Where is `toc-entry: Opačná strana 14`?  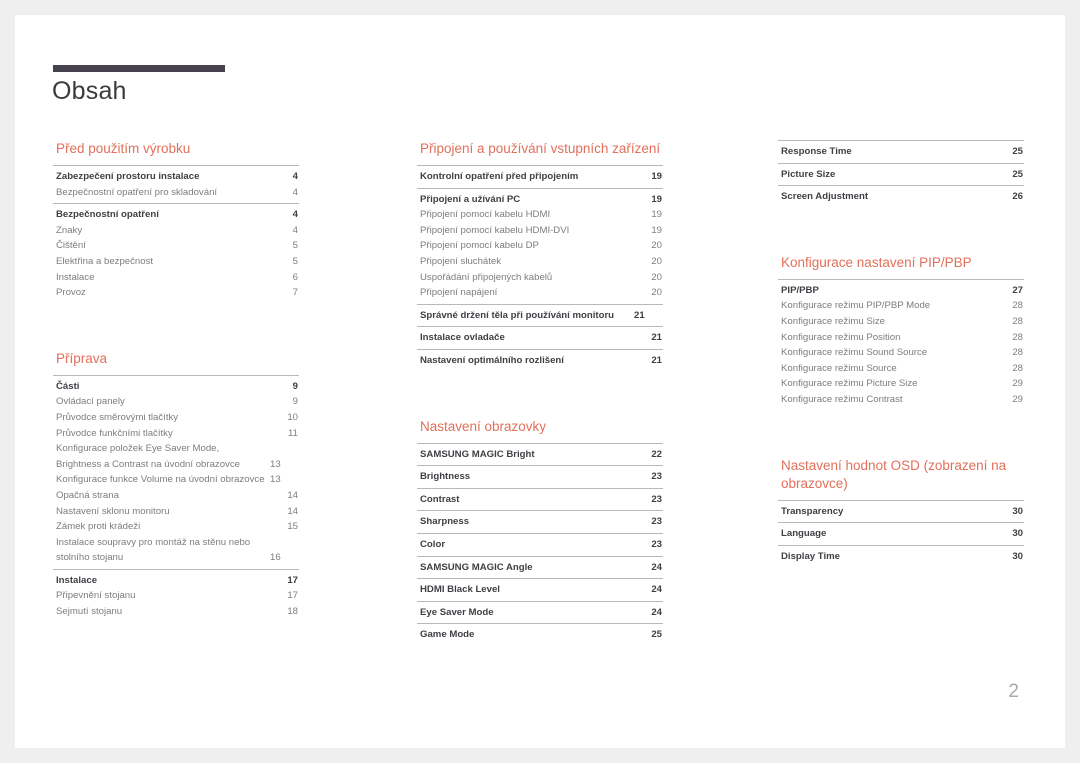 toc-entry: Opačná strana 14 is located at coordinates (176, 496).